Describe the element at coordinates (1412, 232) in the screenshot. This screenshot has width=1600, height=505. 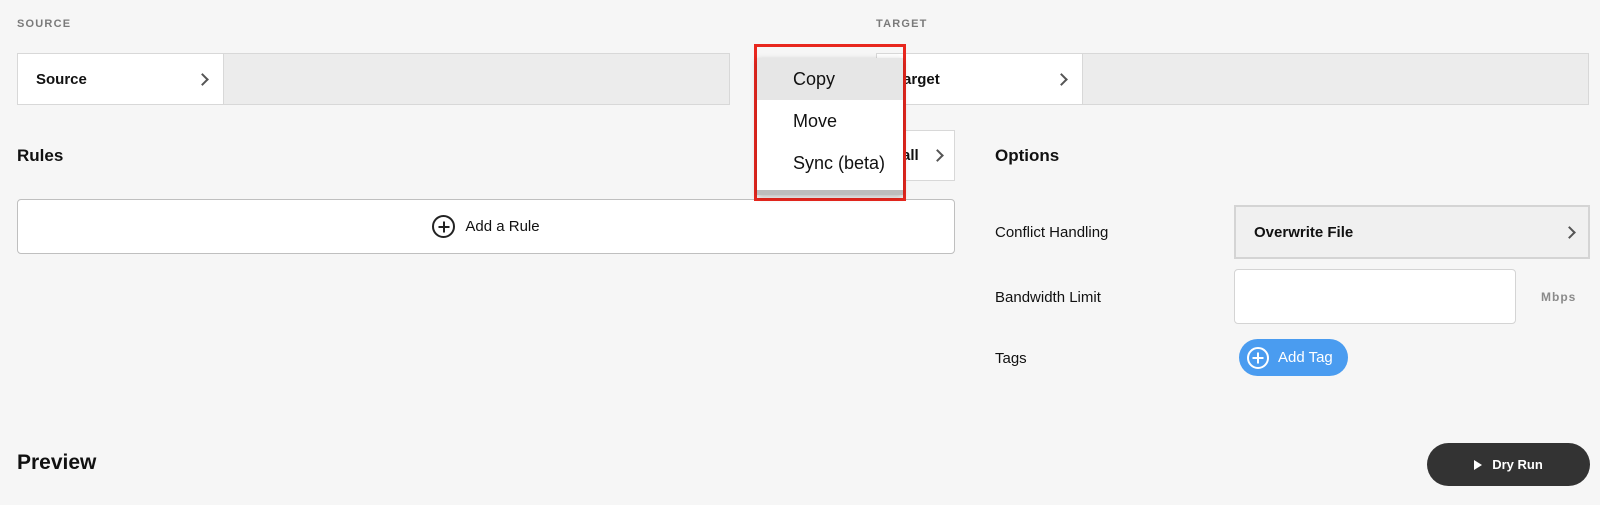
I see `conflict-handling-select: Overwrite File` at that location.